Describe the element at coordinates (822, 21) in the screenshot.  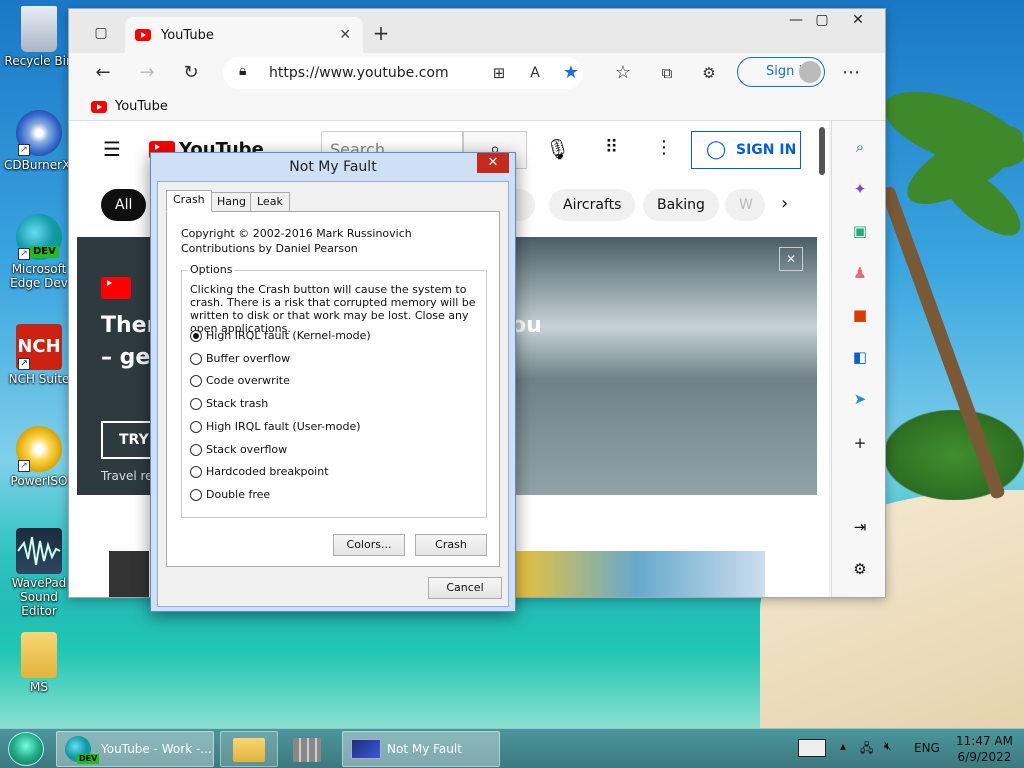
I see `maximize-icon: ▢` at that location.